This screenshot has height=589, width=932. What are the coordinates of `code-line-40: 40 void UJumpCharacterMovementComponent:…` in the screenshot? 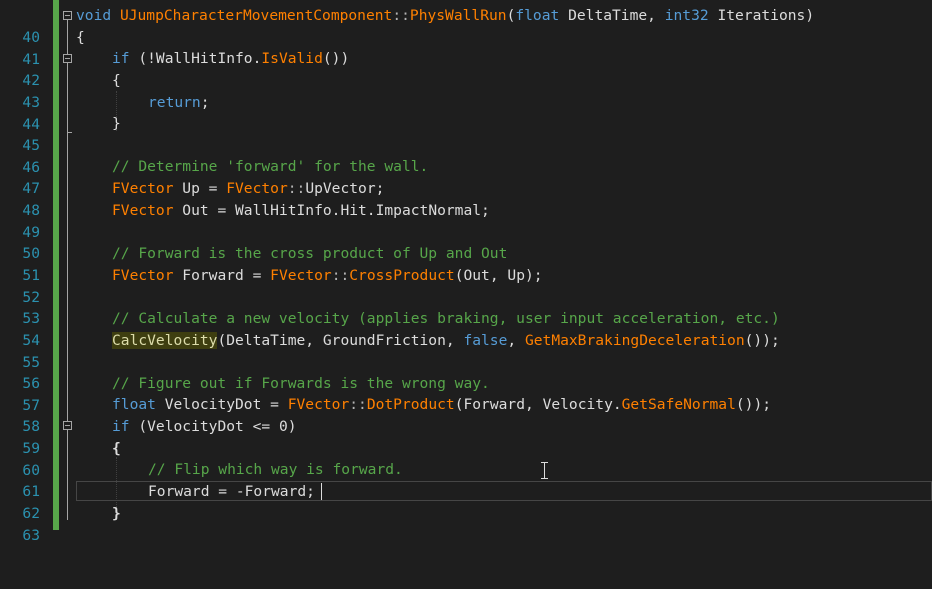 It's located at (466, 25).